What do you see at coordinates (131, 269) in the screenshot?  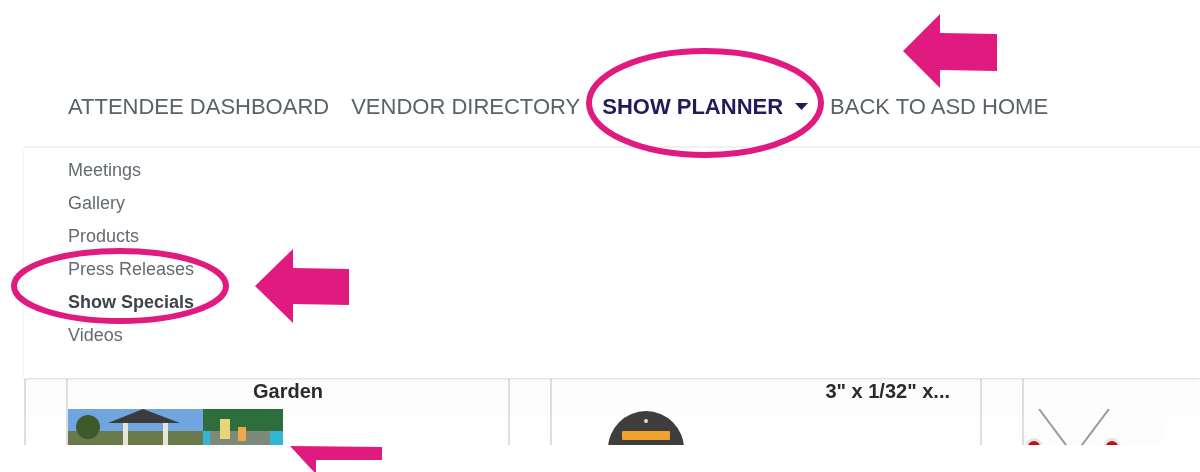 I see `menu-item: Press Releases` at bounding box center [131, 269].